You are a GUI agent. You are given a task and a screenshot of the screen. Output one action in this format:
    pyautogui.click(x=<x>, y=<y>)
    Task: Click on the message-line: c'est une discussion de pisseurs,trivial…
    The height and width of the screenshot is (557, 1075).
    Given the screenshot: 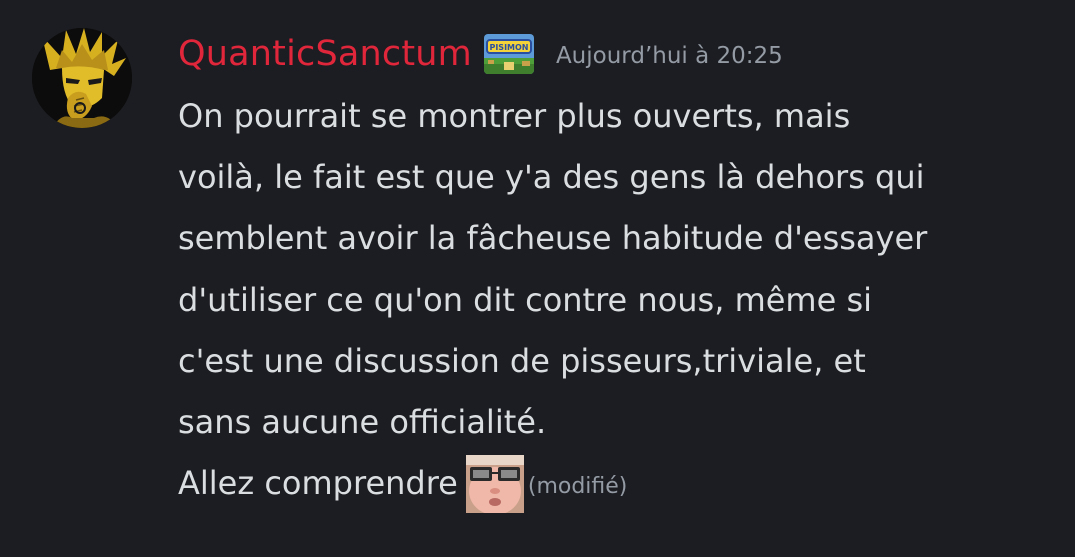 What is the action you would take?
    pyautogui.click(x=522, y=360)
    